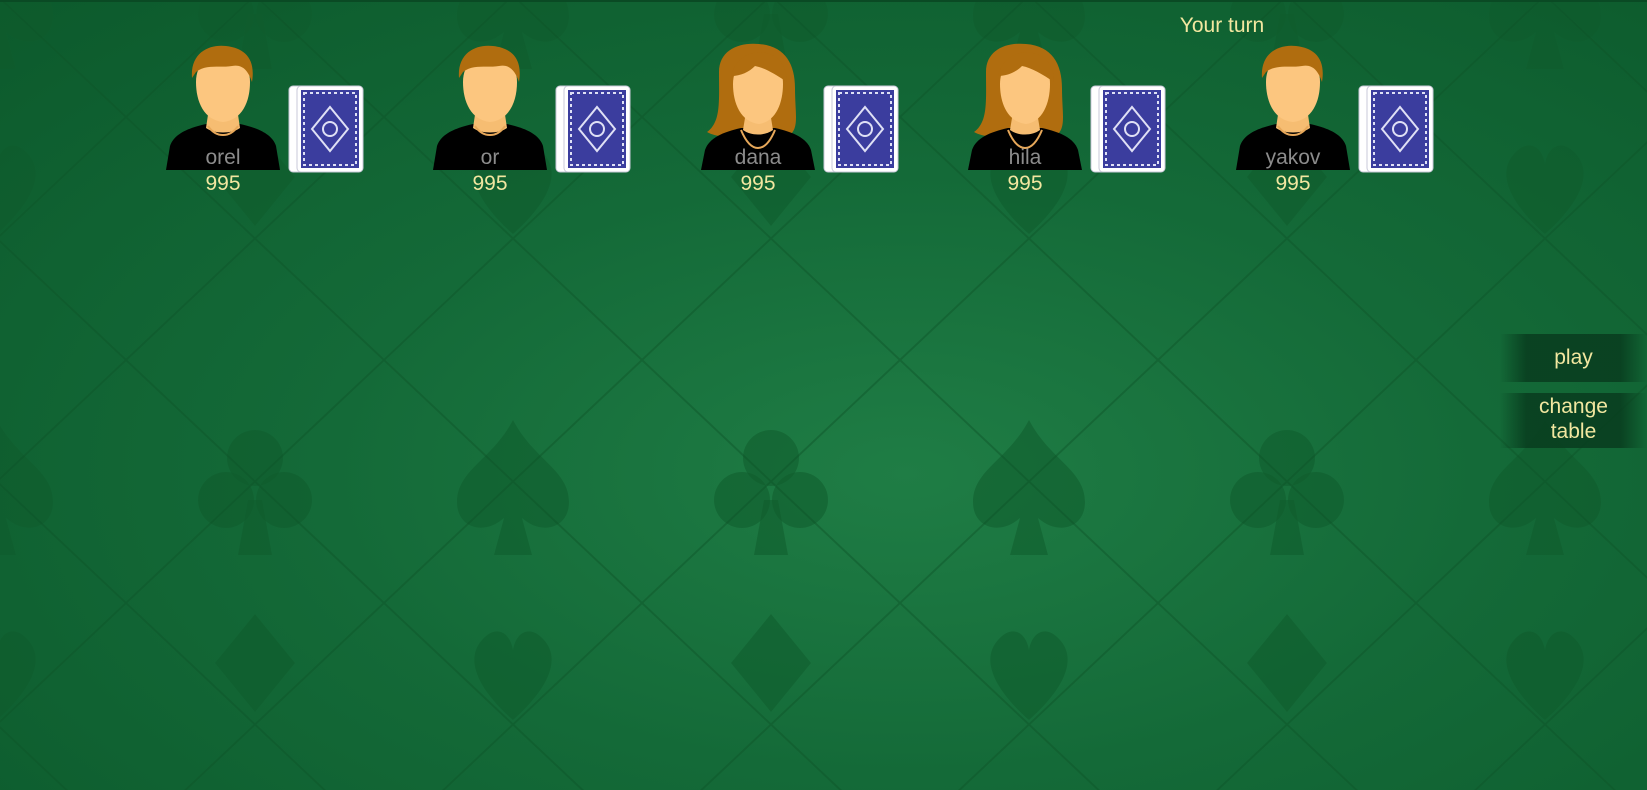 Image resolution: width=1647 pixels, height=790 pixels. What do you see at coordinates (823, 1) in the screenshot?
I see `table-top-edge` at bounding box center [823, 1].